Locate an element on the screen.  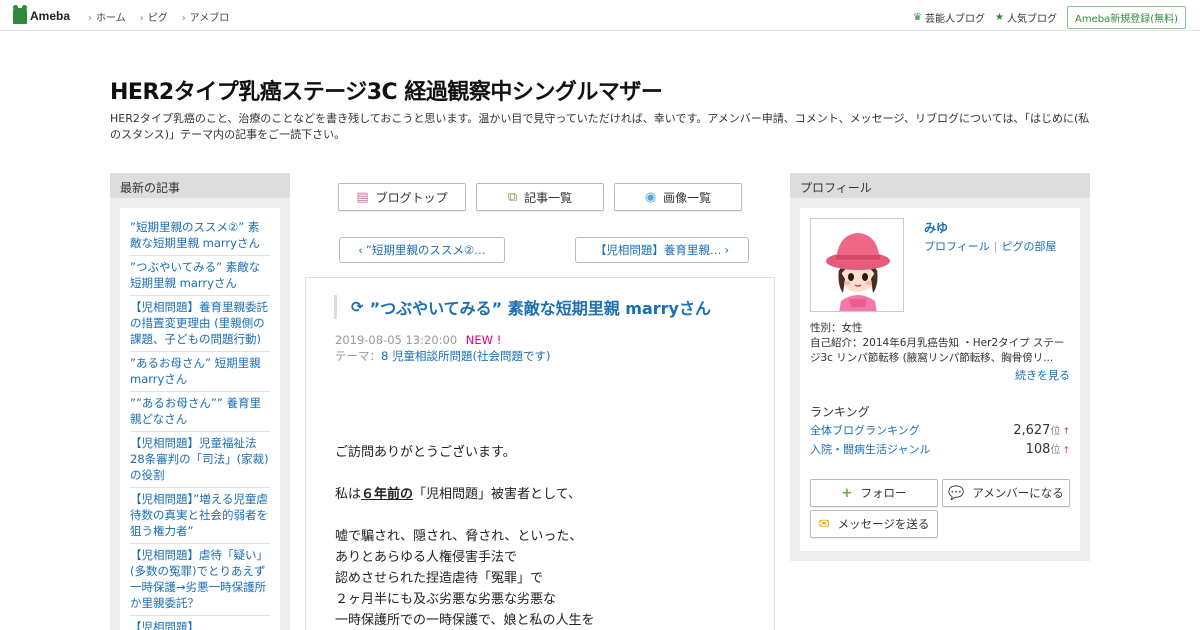
celebrity-blog-link: ♛ 芸能人ブログ is located at coordinates (949, 17).